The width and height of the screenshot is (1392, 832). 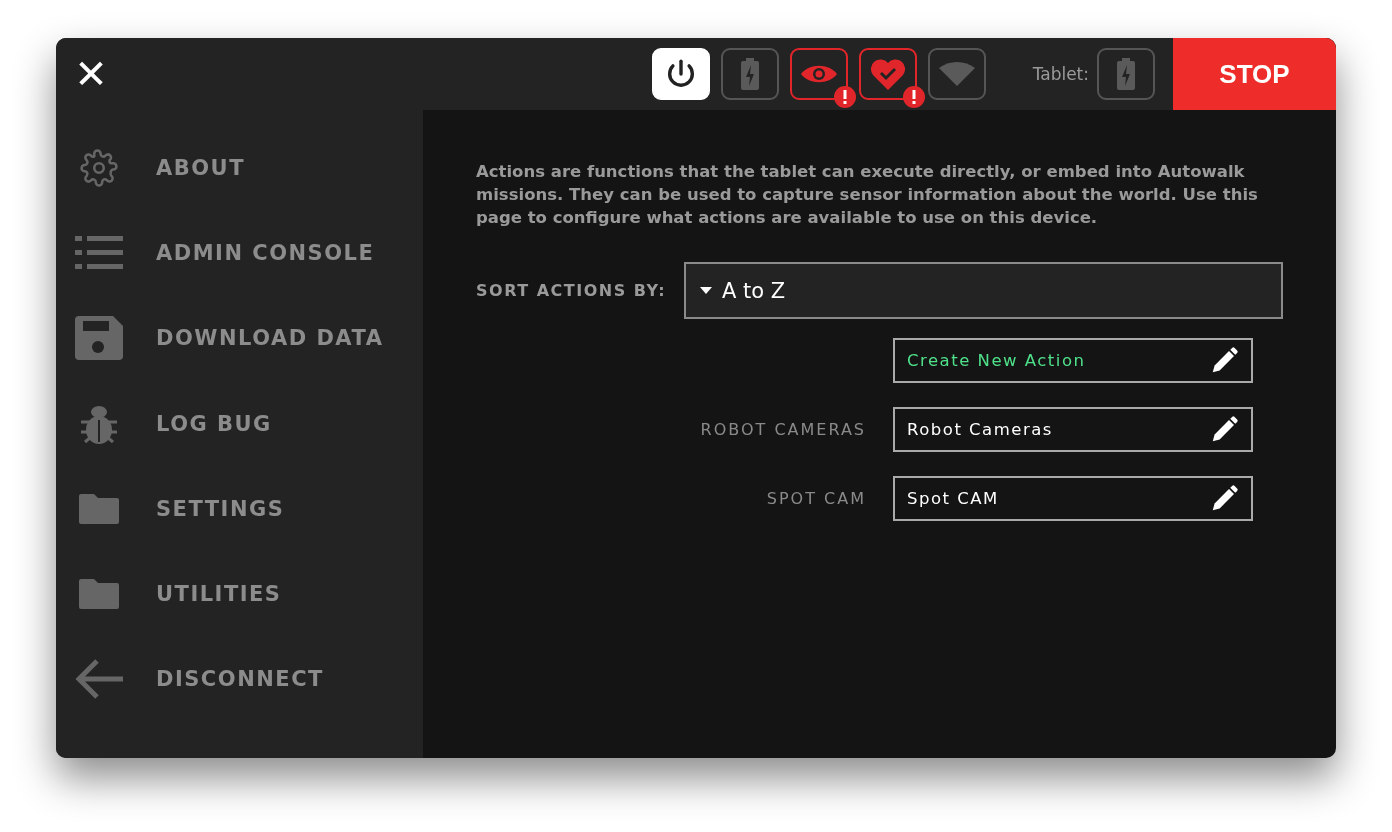 What do you see at coordinates (239, 253) in the screenshot?
I see `sidebar-item: ADMIN CONSOLE` at bounding box center [239, 253].